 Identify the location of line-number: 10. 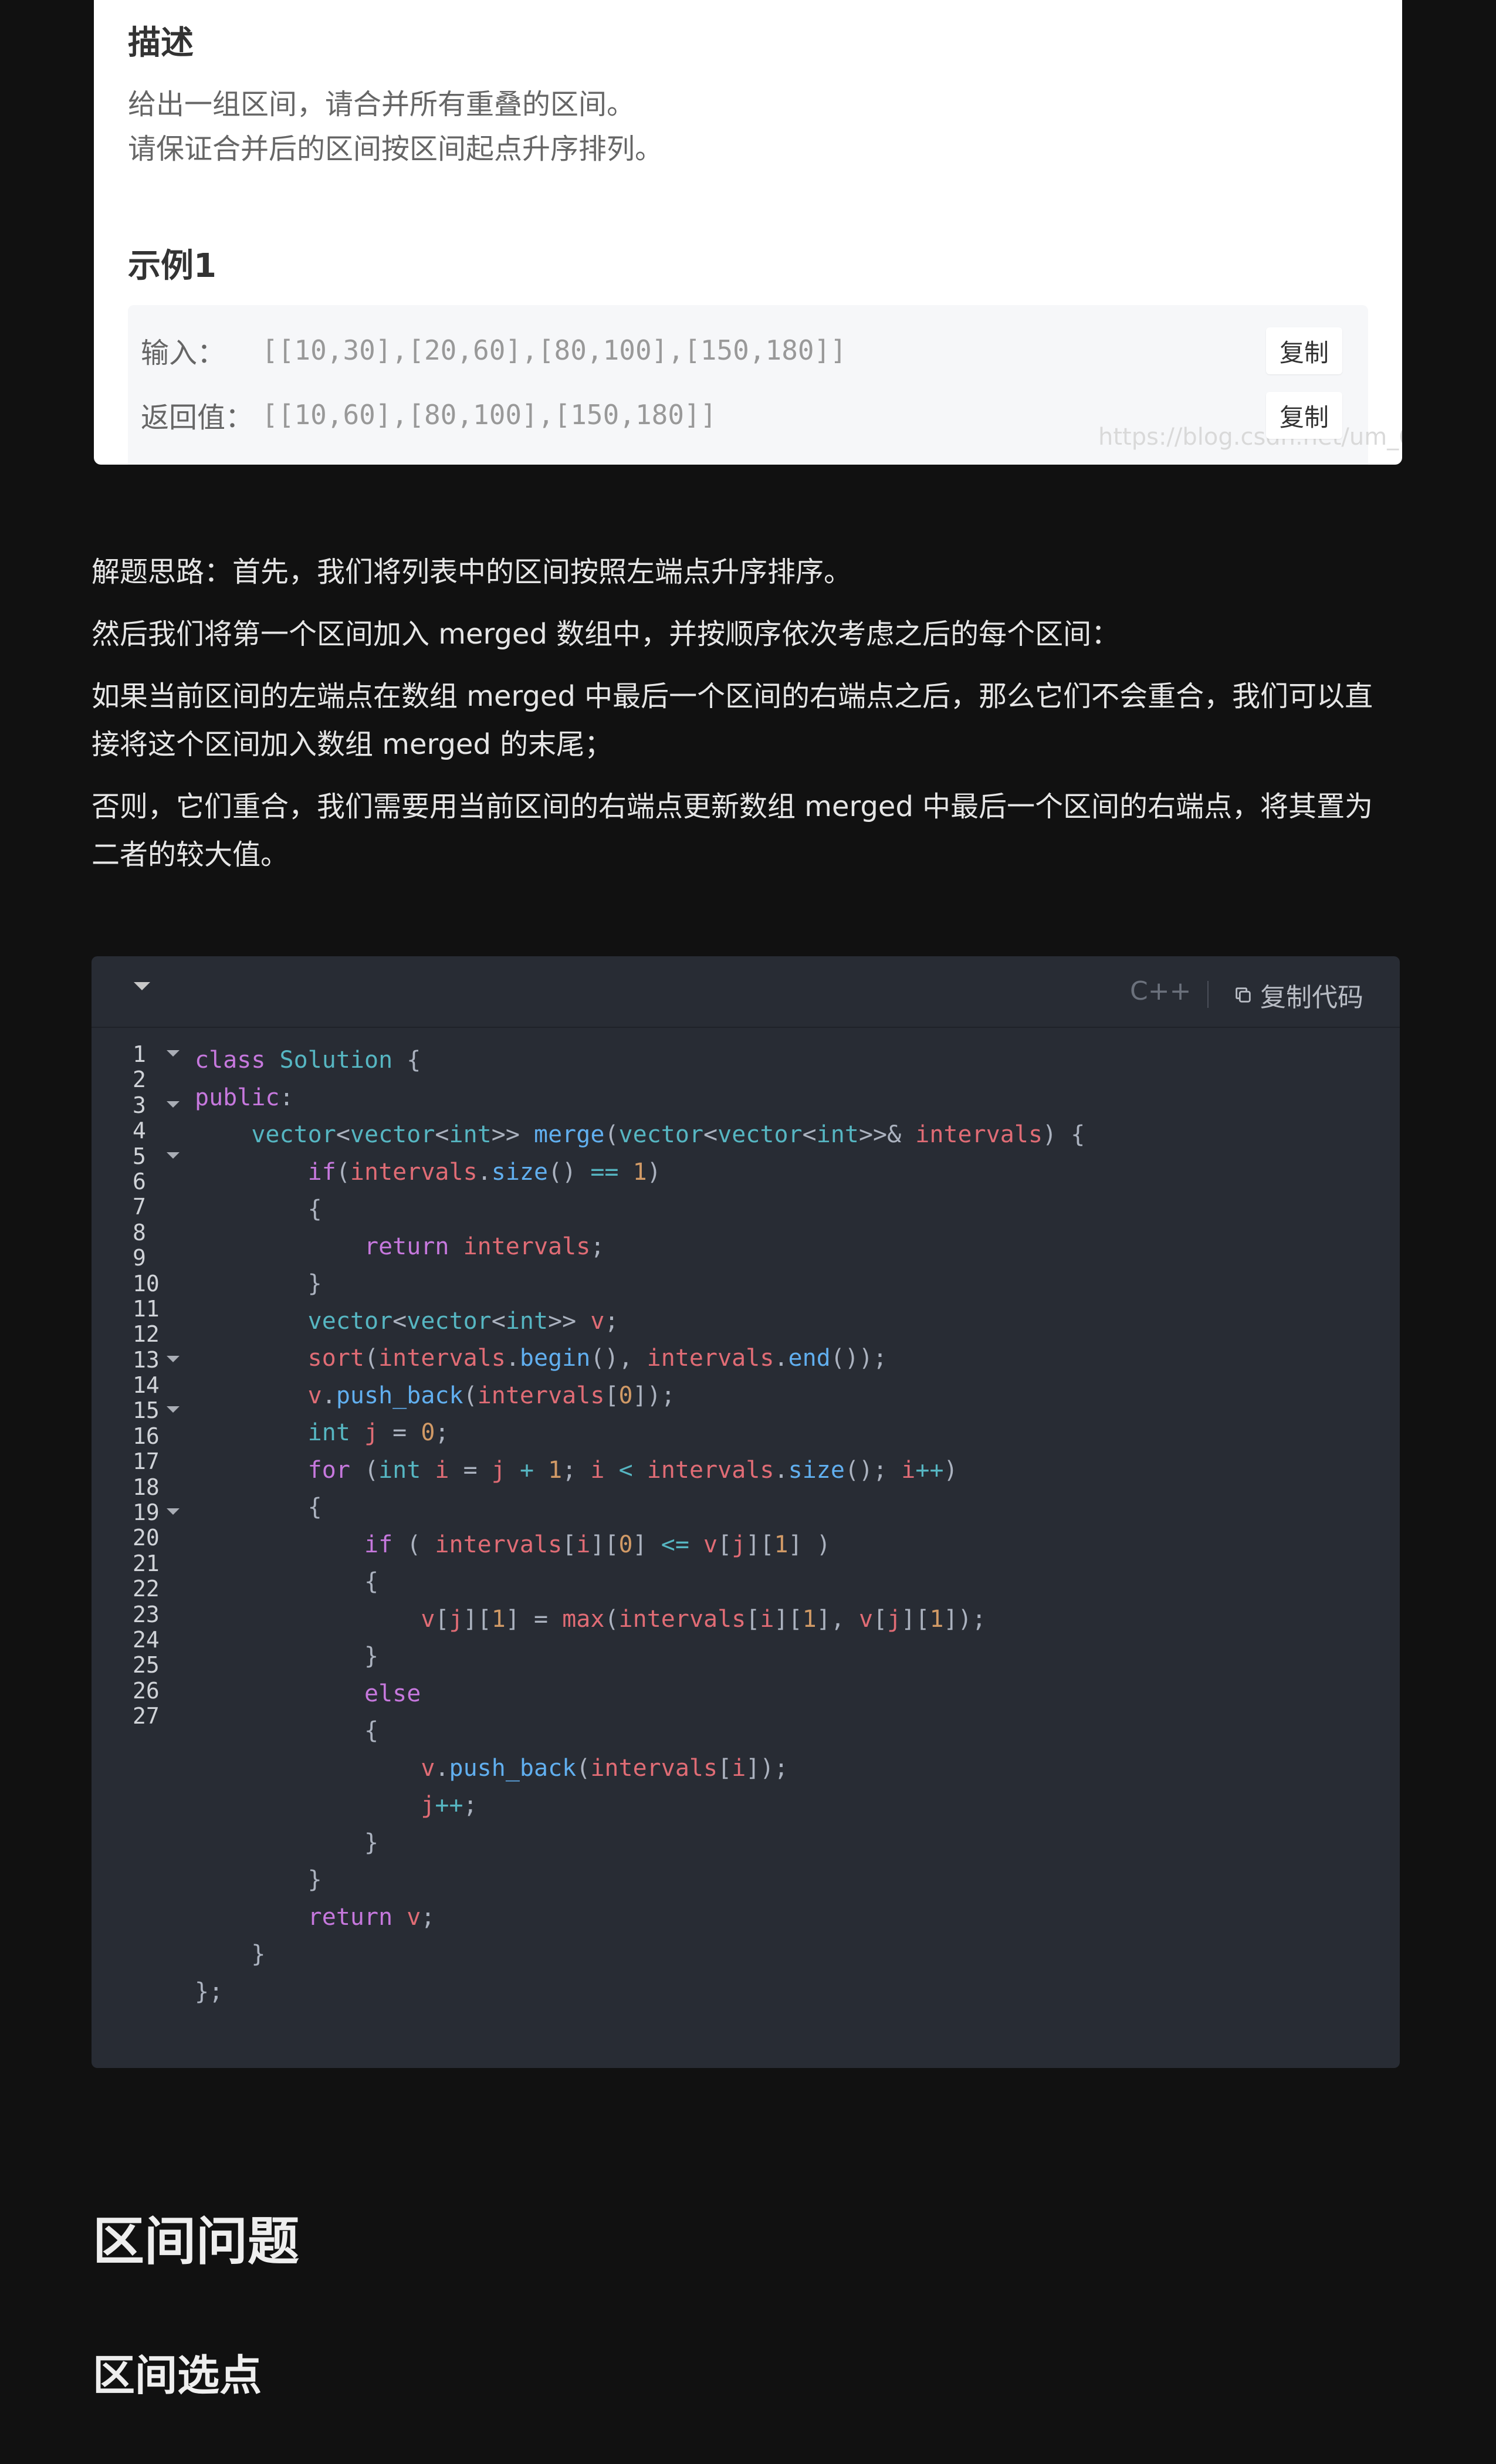
(162, 1284).